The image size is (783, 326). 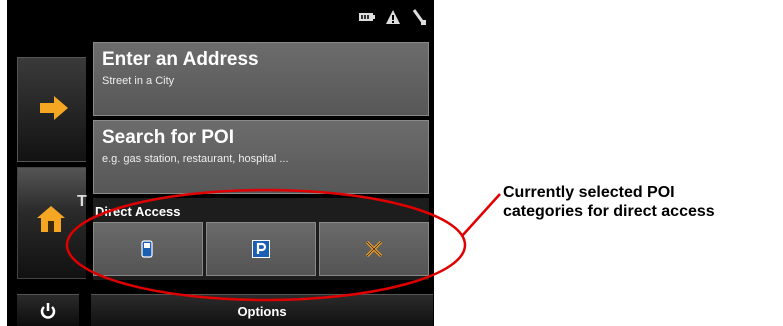 What do you see at coordinates (589, 192) in the screenshot?
I see `annotation-line-1: Currently selected POI` at bounding box center [589, 192].